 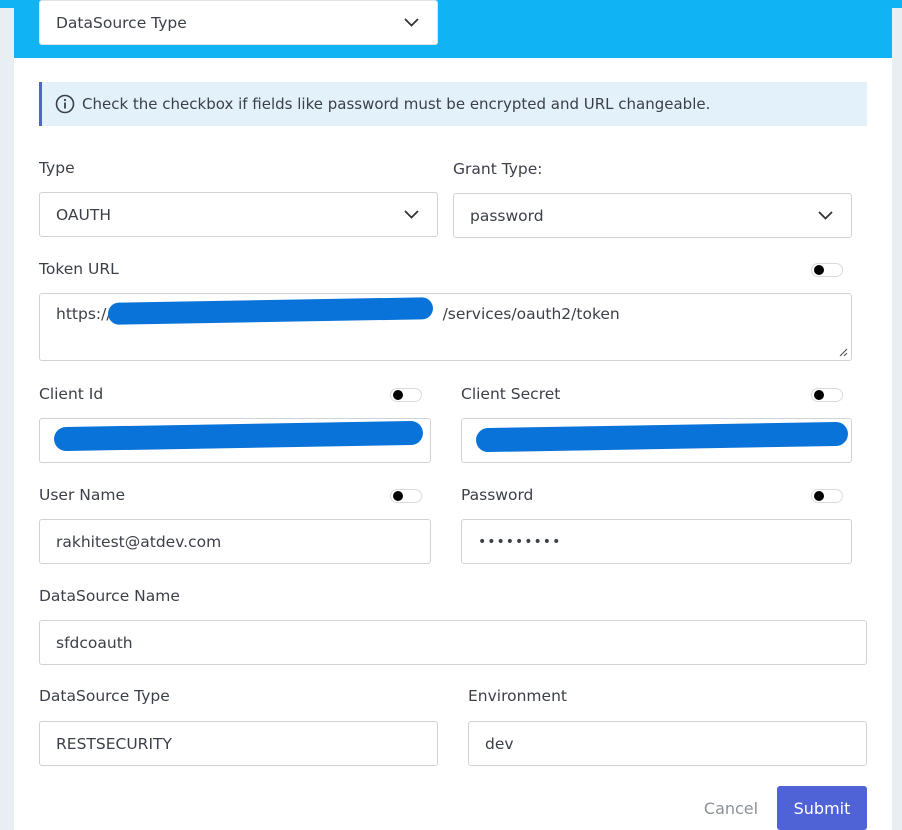 I want to click on datasource-type-label: DataSource Type, so click(x=104, y=696).